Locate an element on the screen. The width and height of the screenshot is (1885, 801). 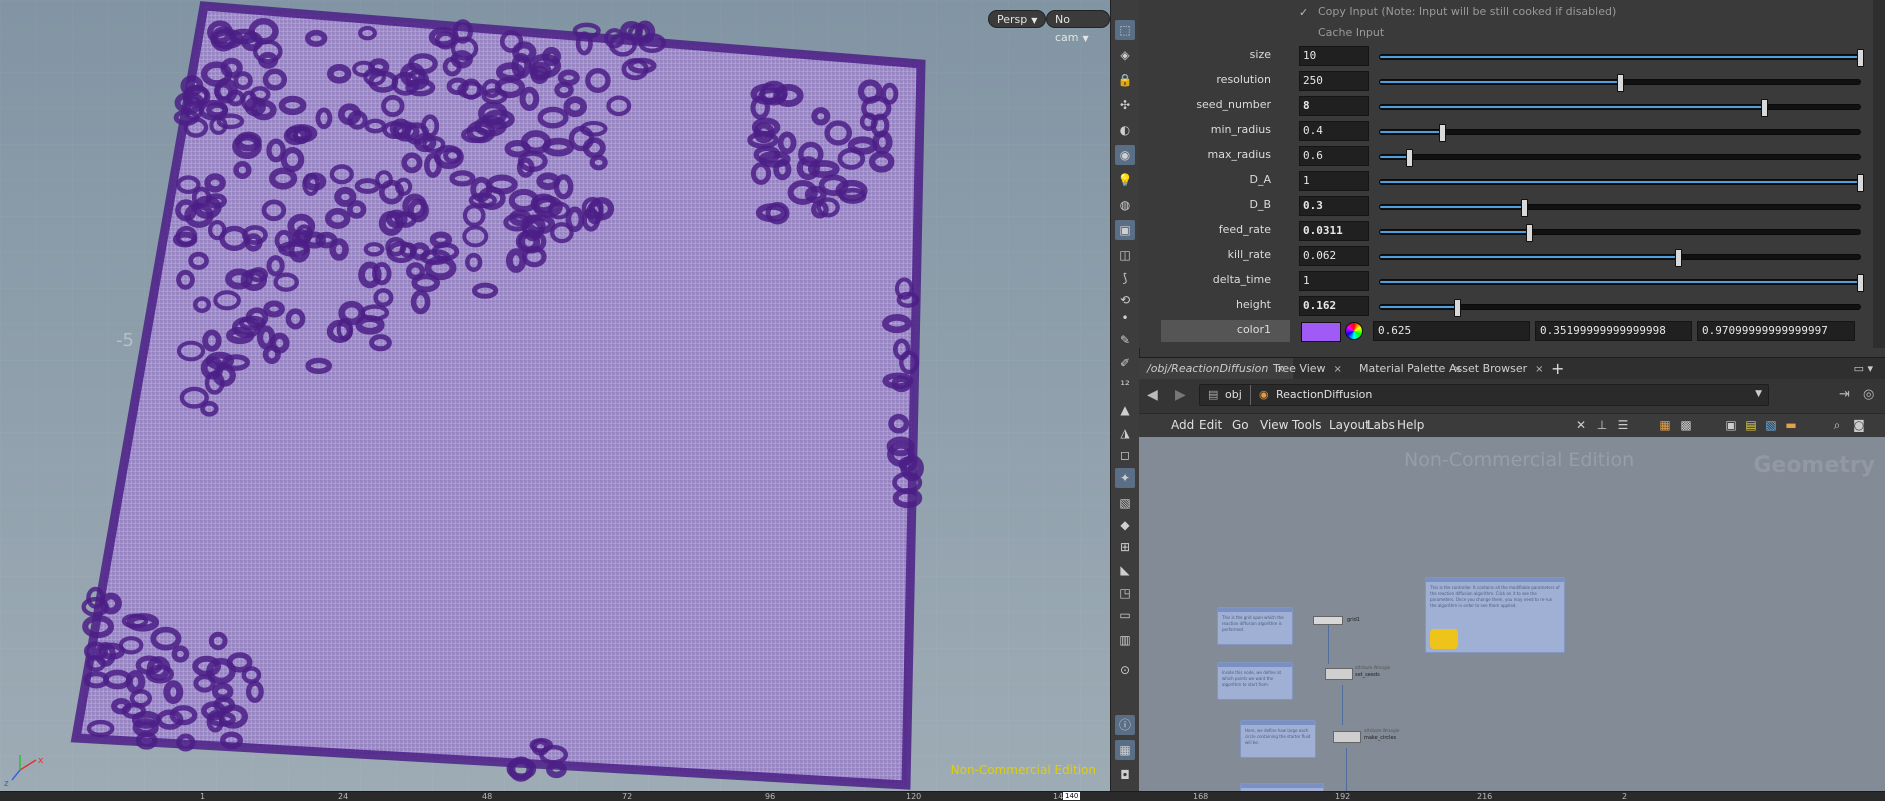
search-icon: ⌕ is located at coordinates (1837, 425).